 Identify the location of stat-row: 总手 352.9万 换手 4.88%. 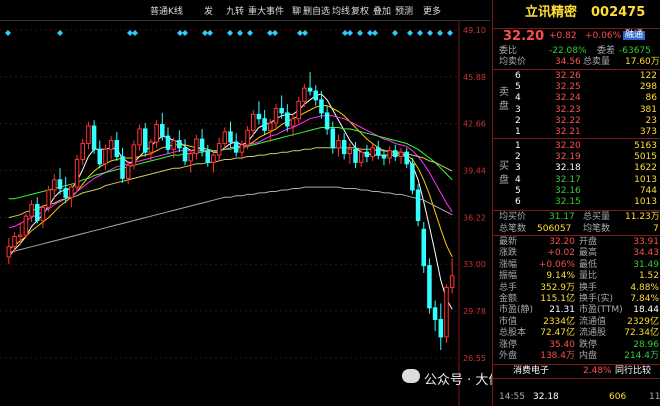
(576, 288).